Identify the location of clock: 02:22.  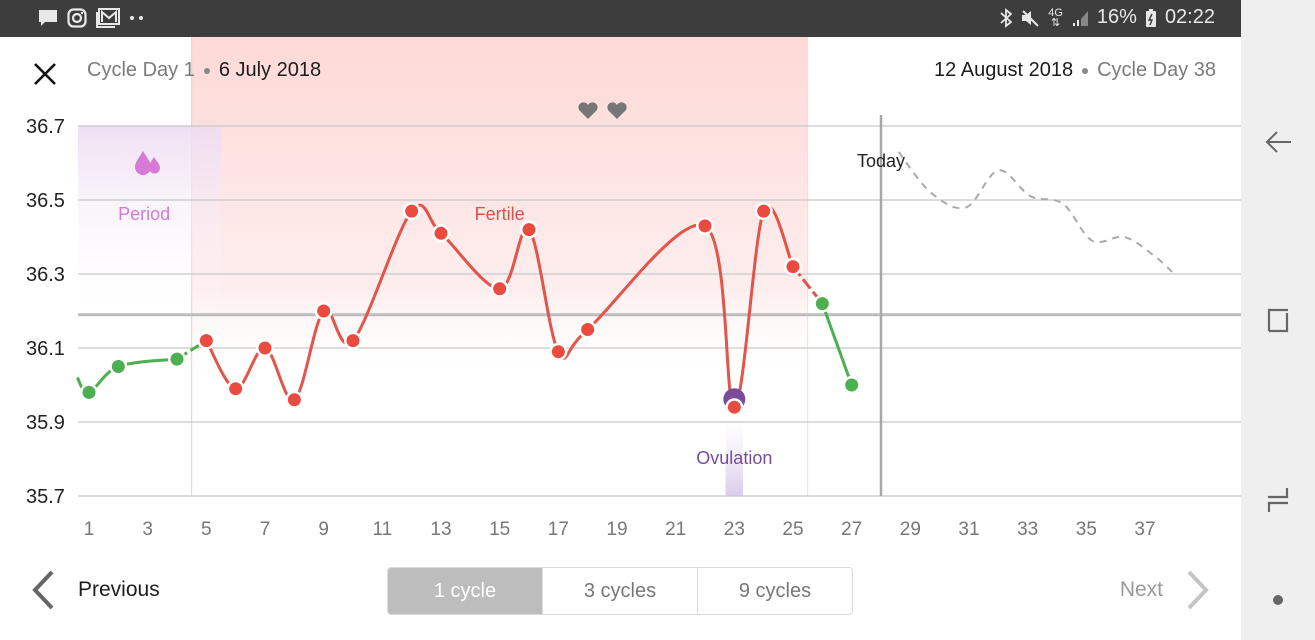
(1189, 17).